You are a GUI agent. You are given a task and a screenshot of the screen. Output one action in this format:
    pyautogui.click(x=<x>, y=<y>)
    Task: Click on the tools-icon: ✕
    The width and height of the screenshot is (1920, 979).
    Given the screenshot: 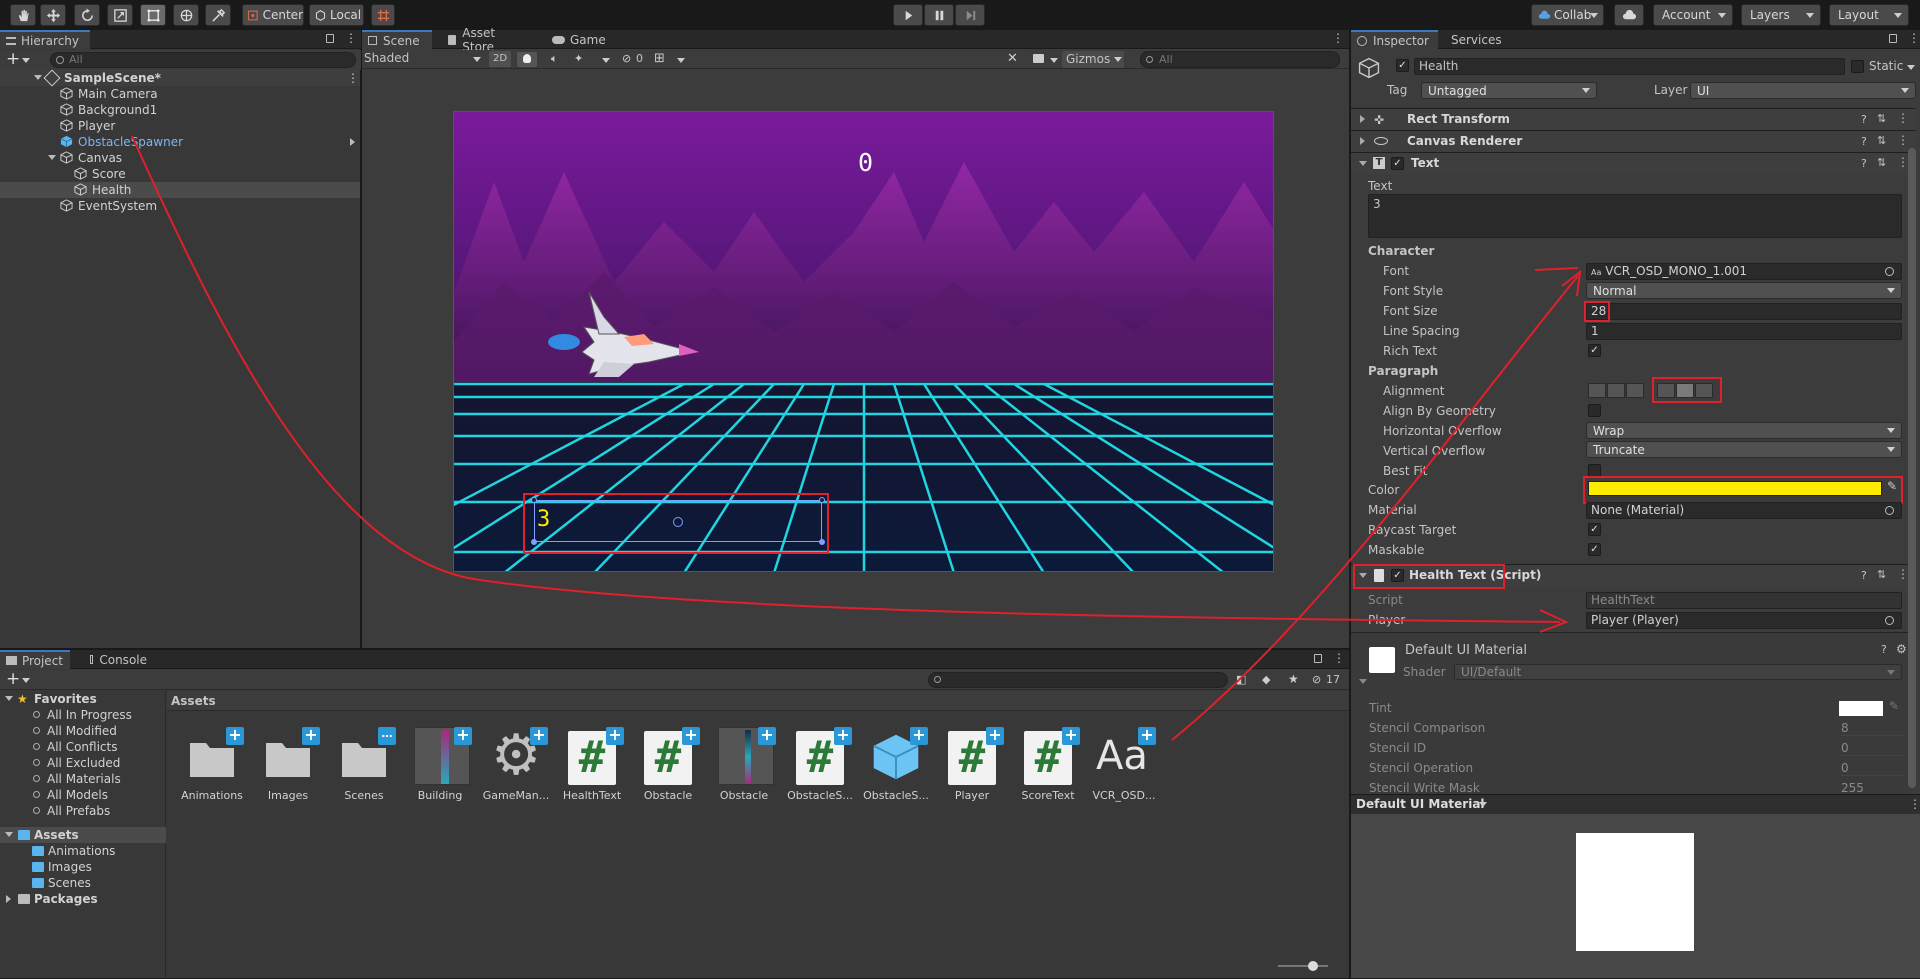 What is the action you would take?
    pyautogui.click(x=1012, y=58)
    